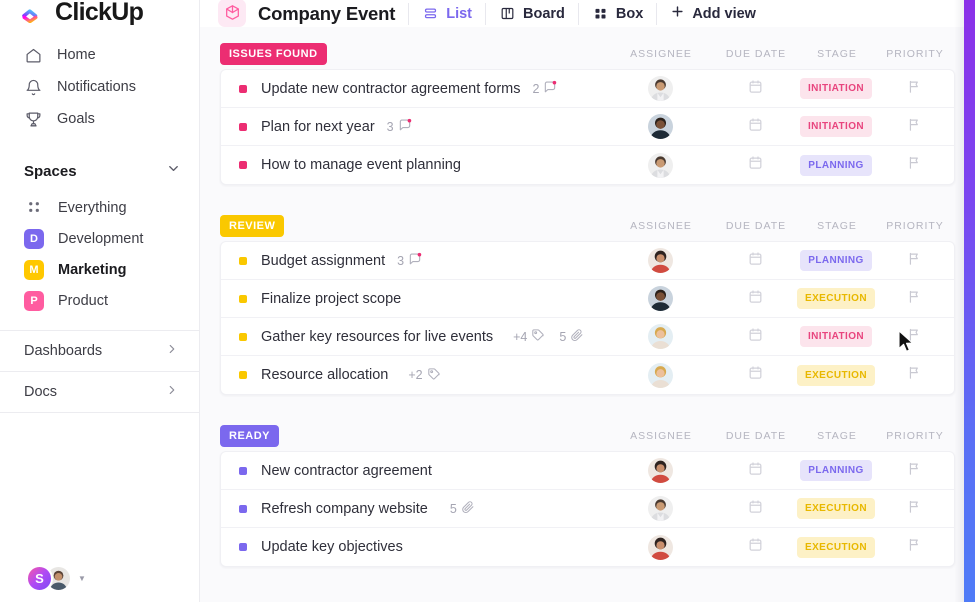 The height and width of the screenshot is (602, 975). I want to click on sidebar-item-dashboards: Dashboards, so click(99, 351).